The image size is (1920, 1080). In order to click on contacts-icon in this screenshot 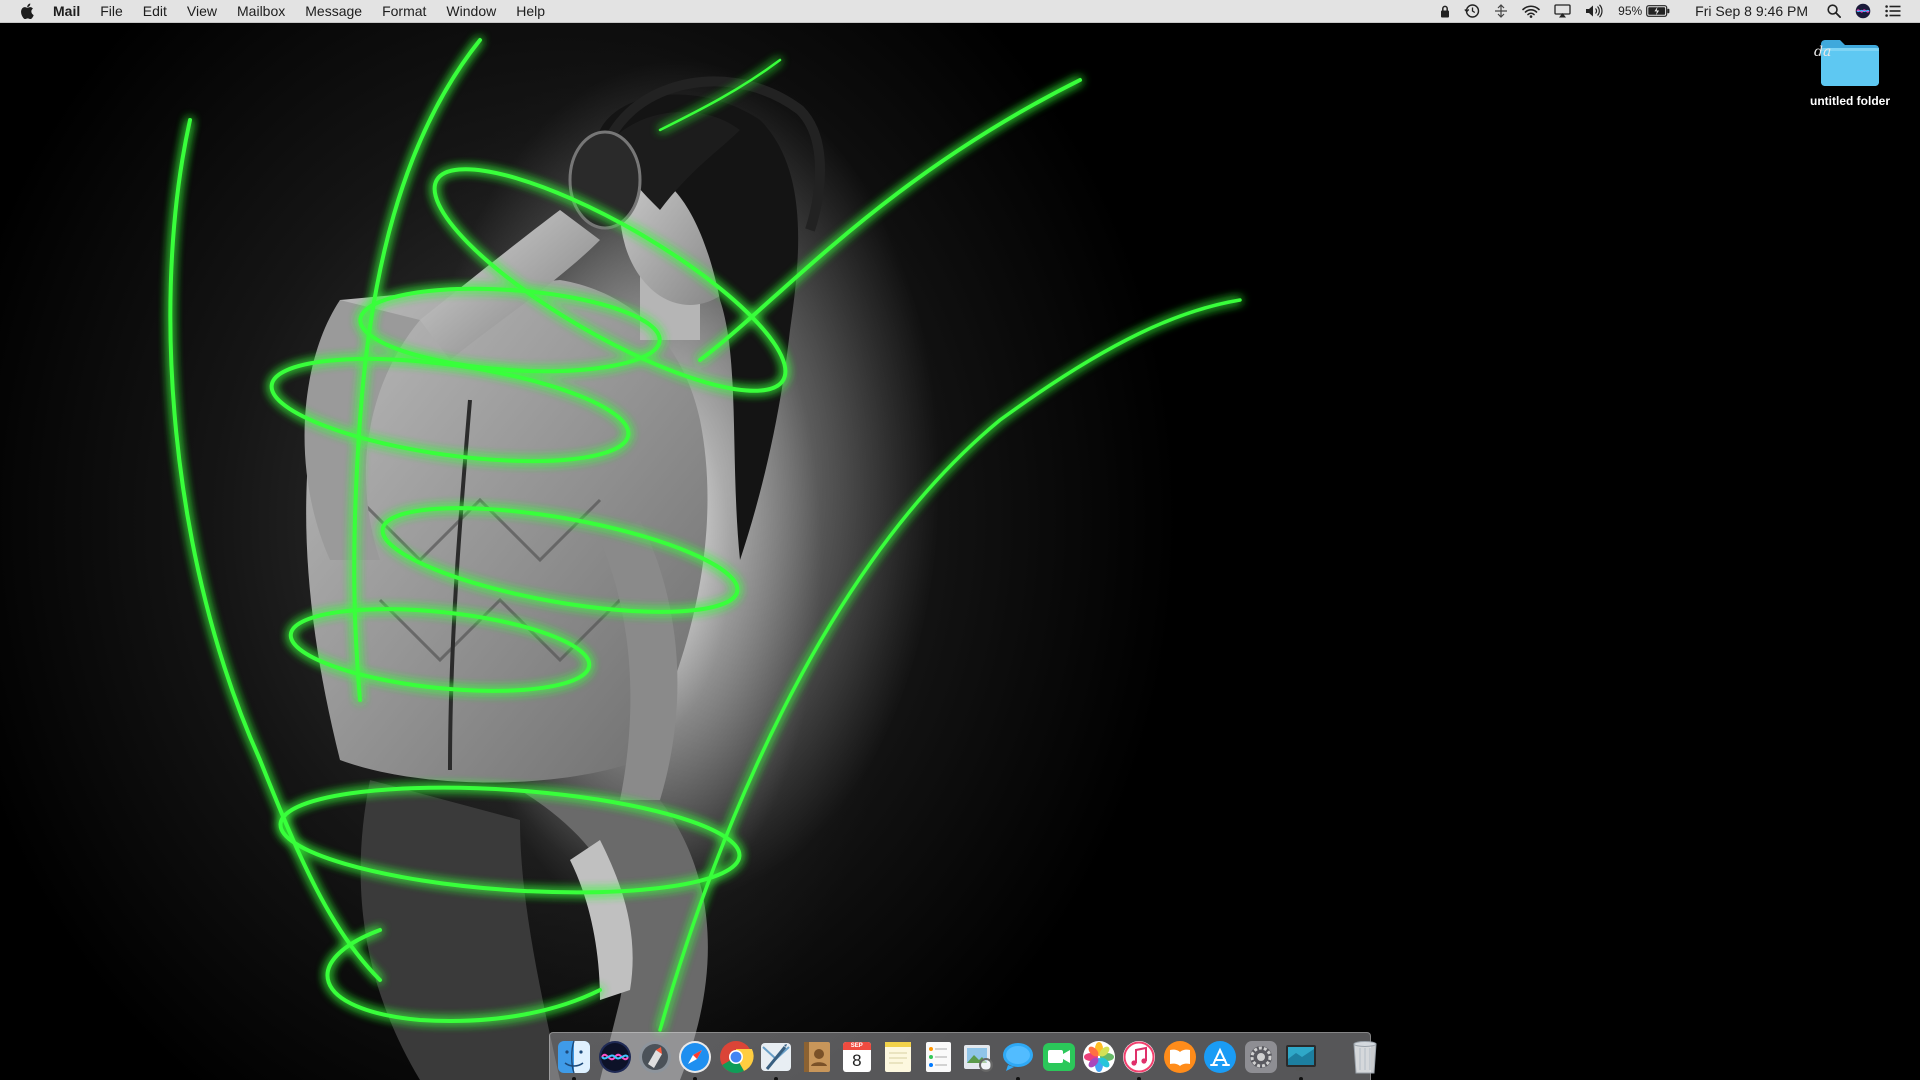, I will do `click(817, 1056)`.